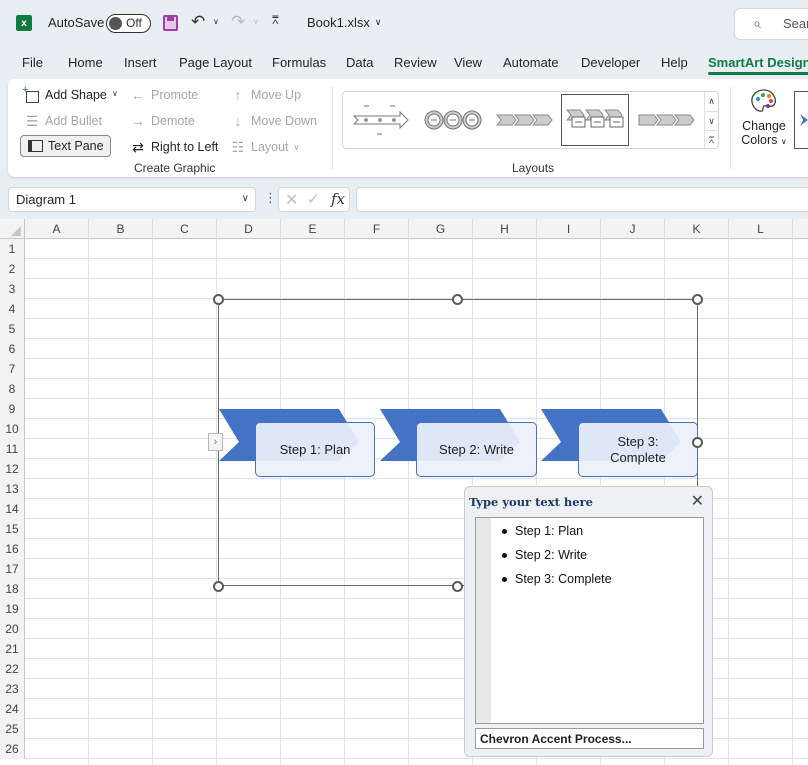 The image size is (808, 765). What do you see at coordinates (12, 549) in the screenshot?
I see `row-header: 16` at bounding box center [12, 549].